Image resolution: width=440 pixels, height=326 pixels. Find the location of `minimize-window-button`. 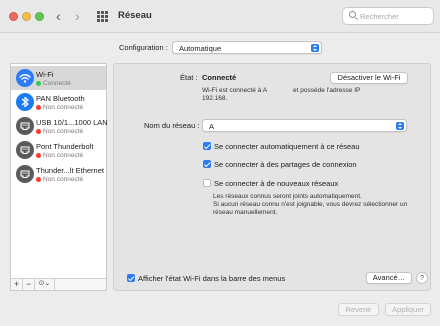

minimize-window-button is located at coordinates (26, 16).